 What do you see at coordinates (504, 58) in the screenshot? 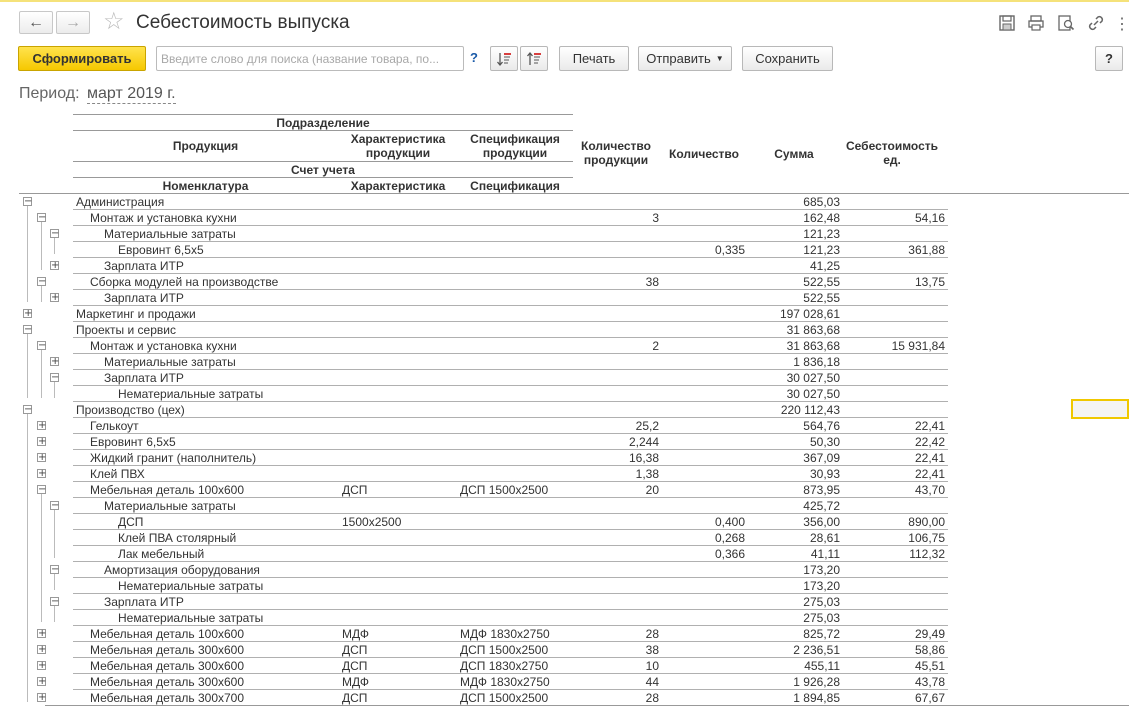
I see `expand-all-button` at bounding box center [504, 58].